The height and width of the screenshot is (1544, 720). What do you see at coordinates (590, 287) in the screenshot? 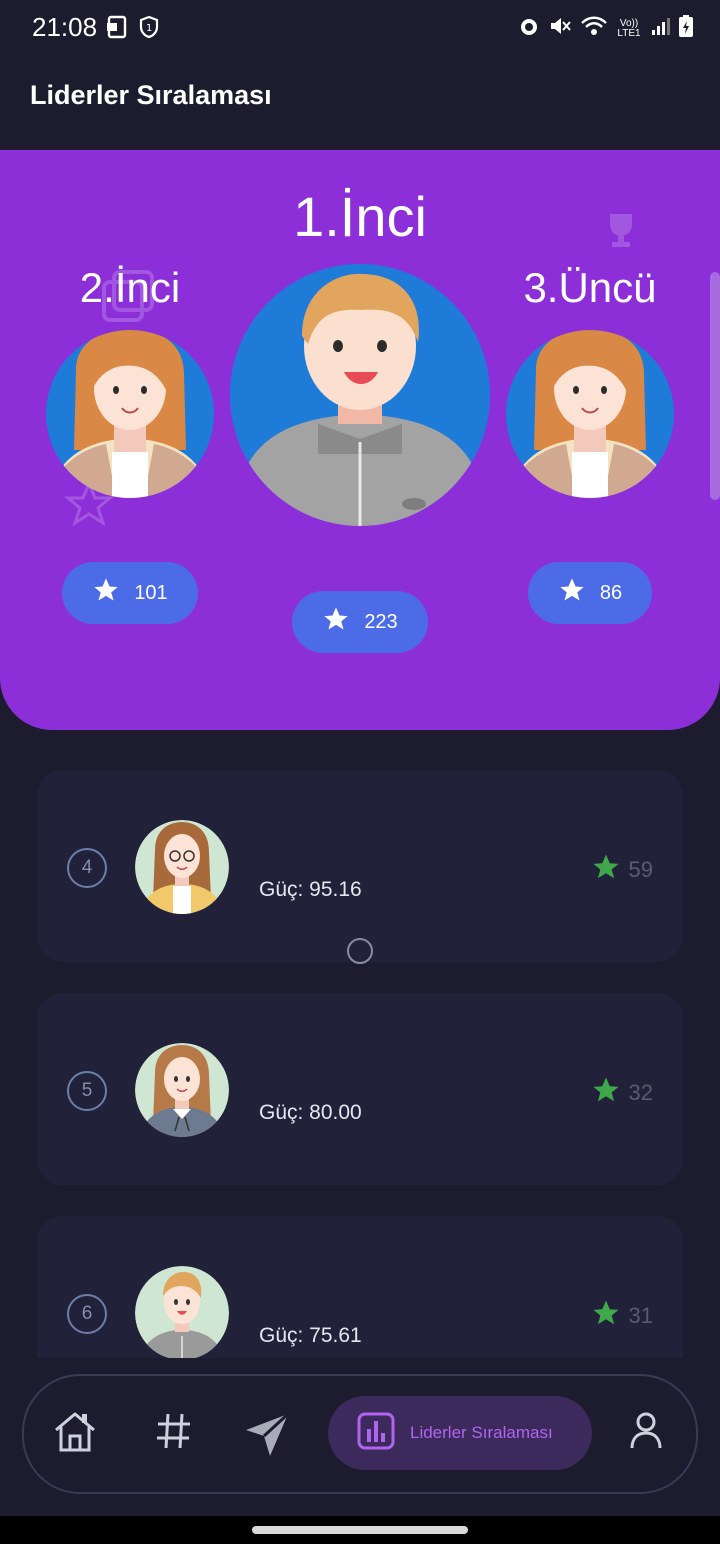
I see `third-place-title: 3.Üncü` at bounding box center [590, 287].